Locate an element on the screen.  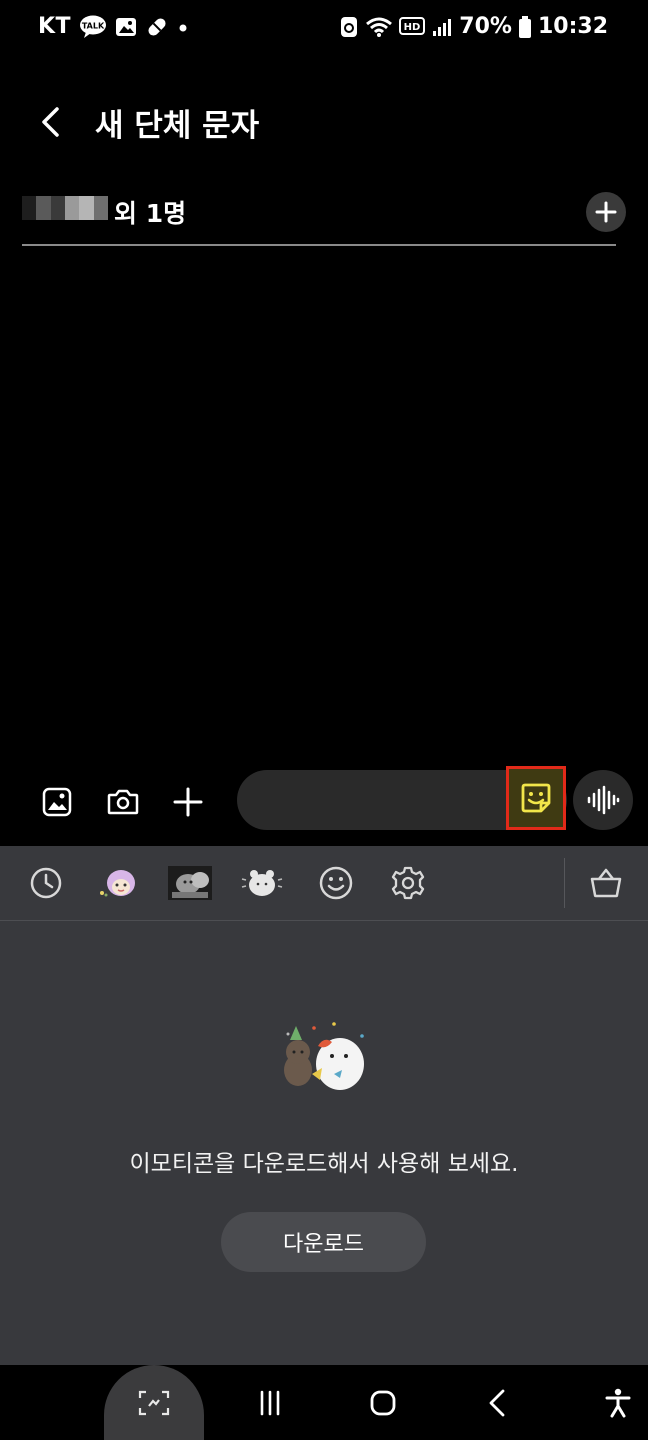
status-bar: KT TALK HD 70% 10:32 is located at coordinates (324, 28).